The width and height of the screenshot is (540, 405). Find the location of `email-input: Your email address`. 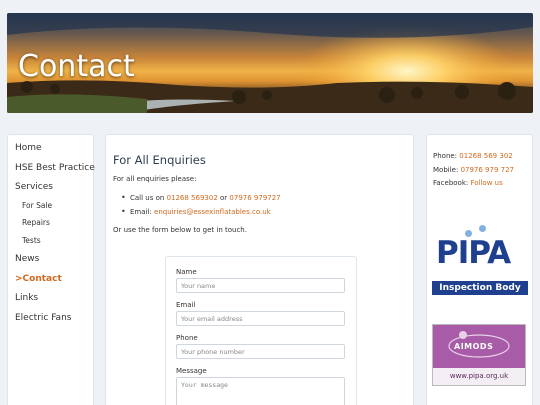

email-input: Your email address is located at coordinates (260, 318).